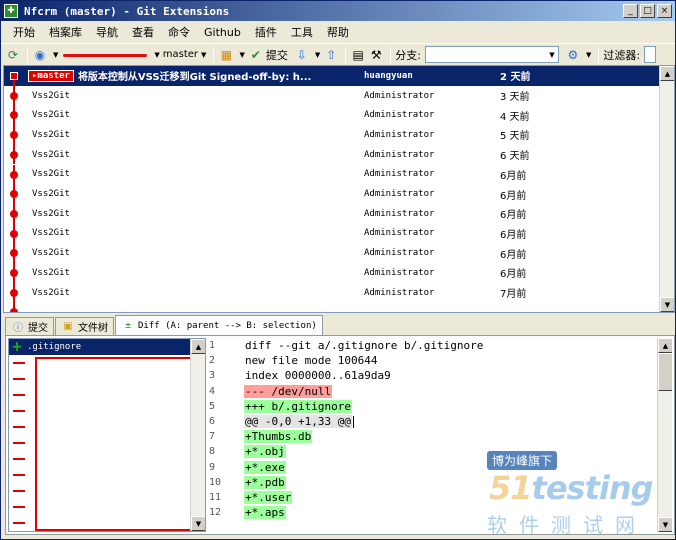 The image size is (676, 540). I want to click on folder-tree-icon: ▣, so click(68, 326).